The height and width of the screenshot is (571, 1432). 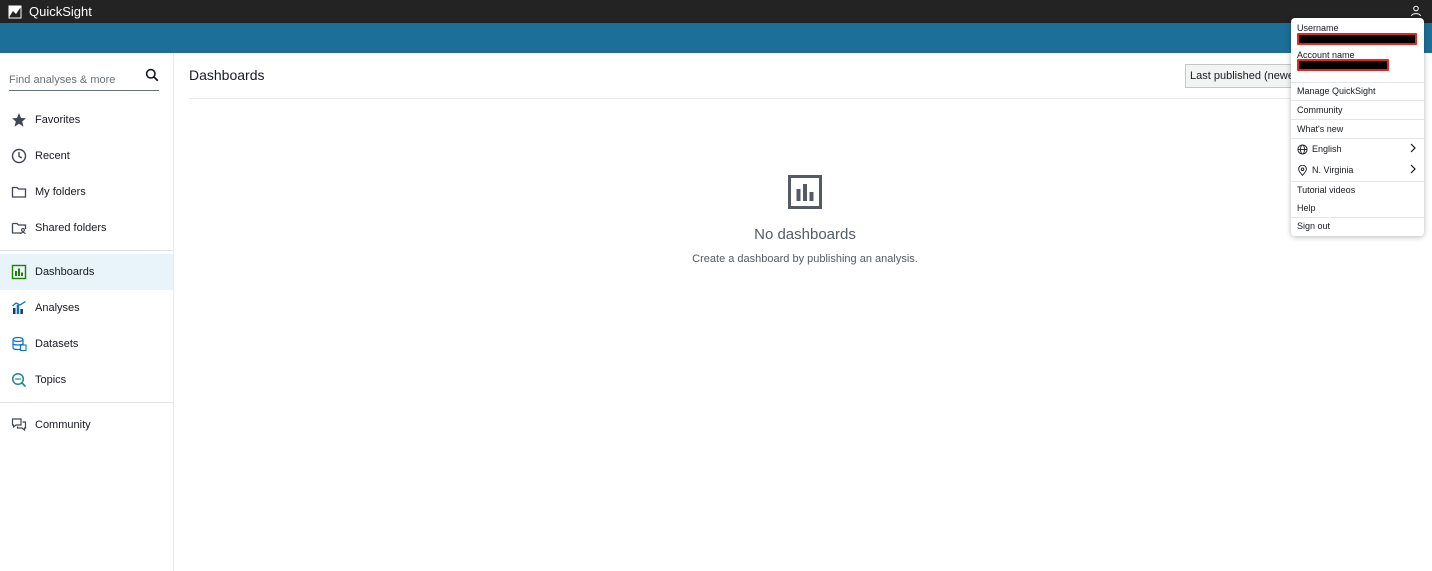 What do you see at coordinates (19, 425) in the screenshot?
I see `community-icon` at bounding box center [19, 425].